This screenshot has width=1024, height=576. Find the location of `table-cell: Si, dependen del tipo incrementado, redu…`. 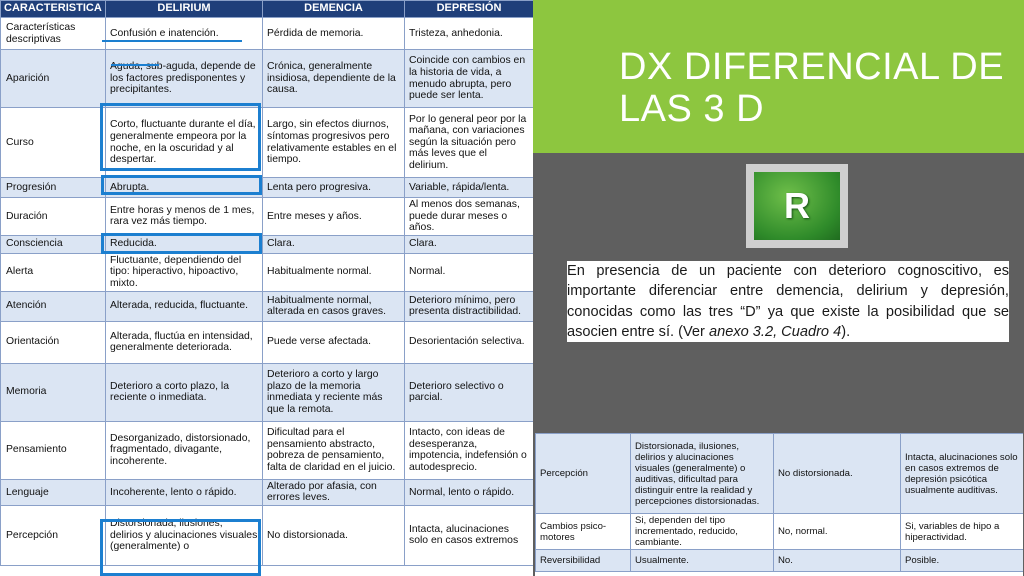

table-cell: Si, dependen del tipo incrementado, redu… is located at coordinates (702, 531).